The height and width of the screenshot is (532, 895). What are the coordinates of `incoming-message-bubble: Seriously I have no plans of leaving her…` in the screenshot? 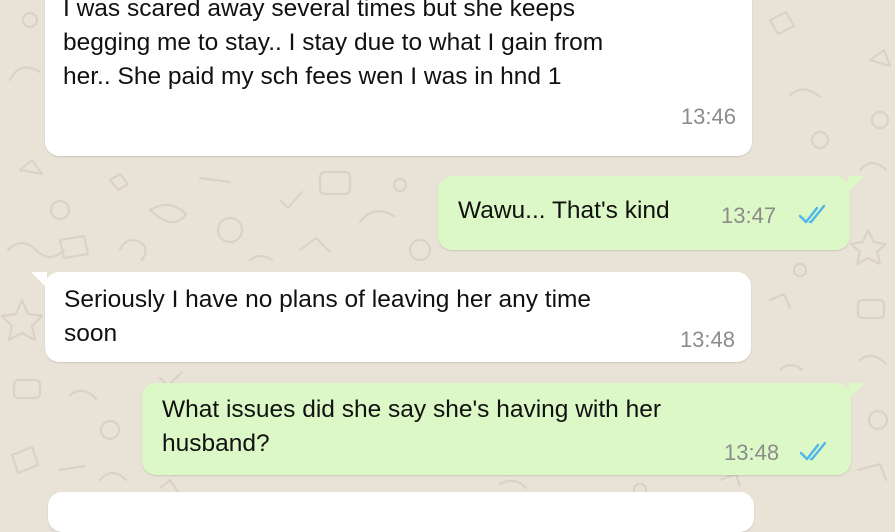 It's located at (391, 317).